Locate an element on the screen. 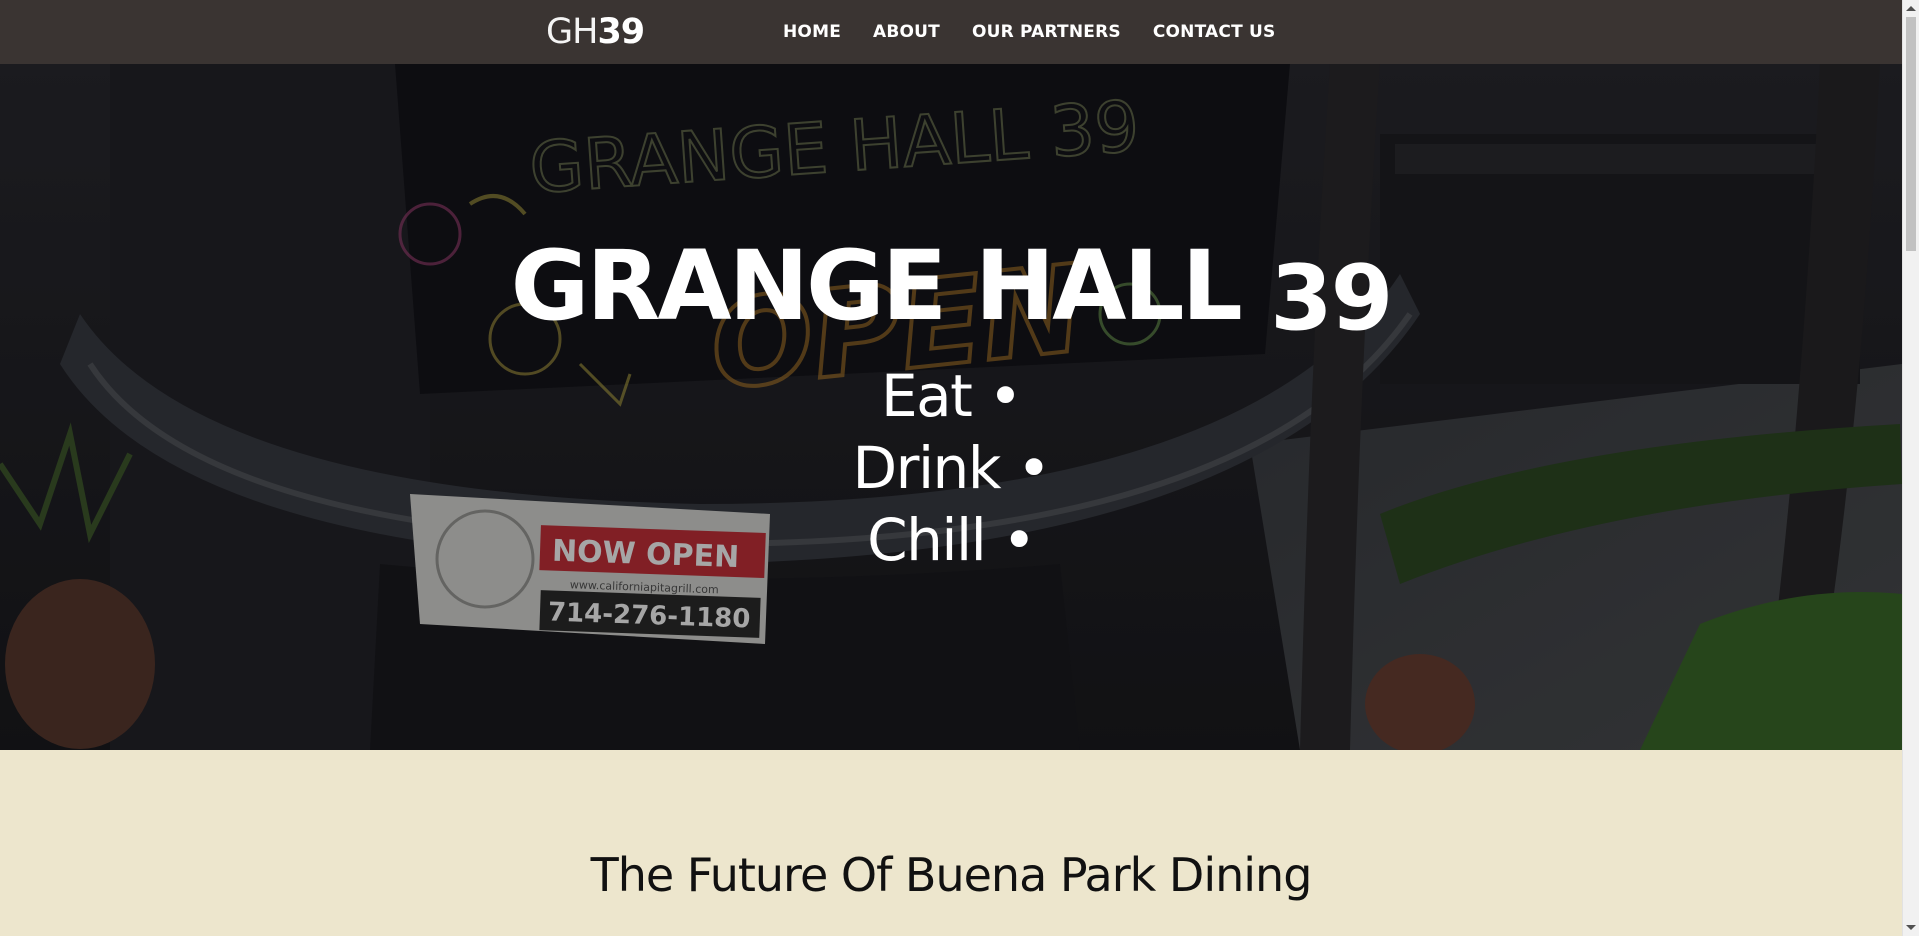 This screenshot has width=1919, height=936. site-logo: GH 39 is located at coordinates (595, 32).